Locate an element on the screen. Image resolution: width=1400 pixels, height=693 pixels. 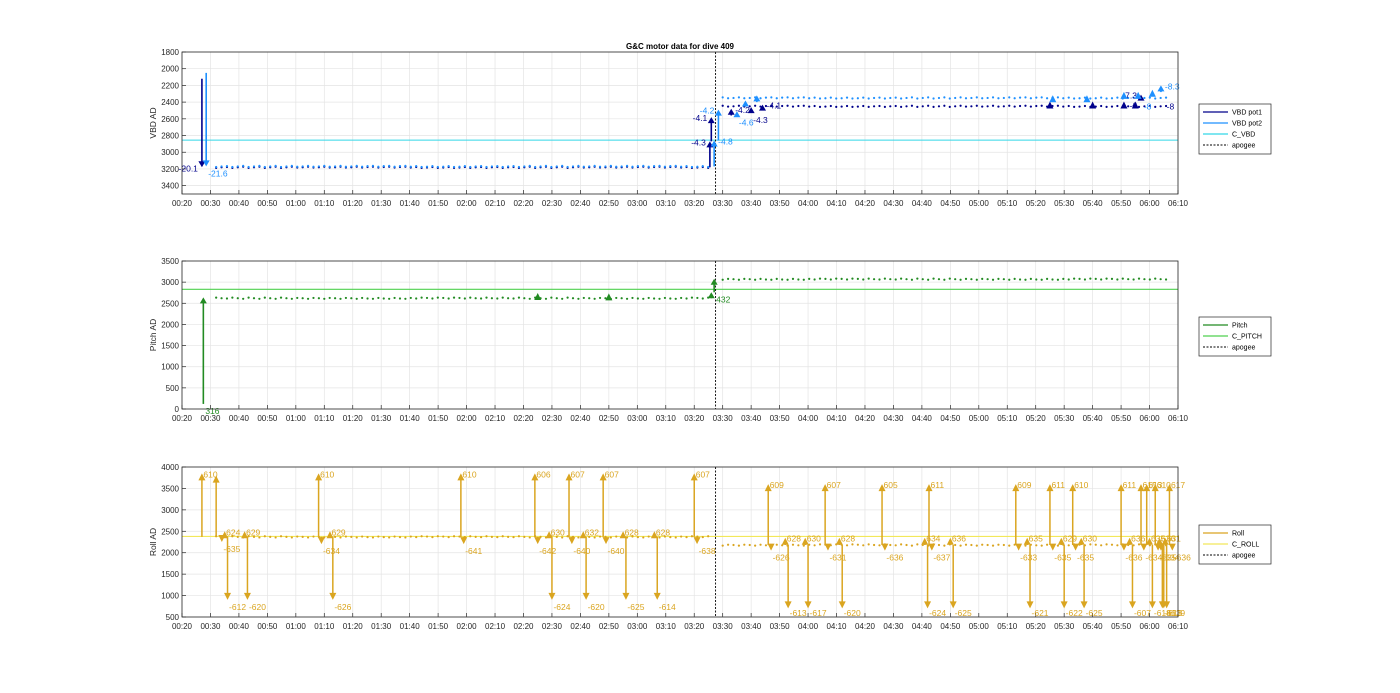
roll-label: -613 is located at coordinates (798, 613).